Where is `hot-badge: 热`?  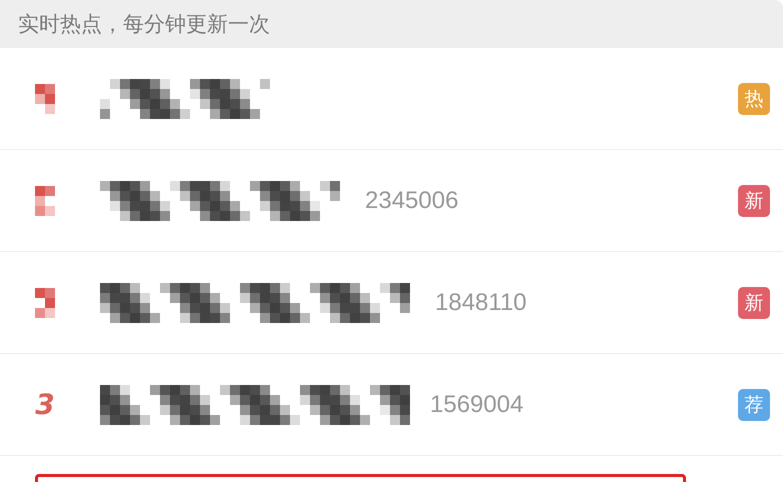
hot-badge: 热 is located at coordinates (754, 98).